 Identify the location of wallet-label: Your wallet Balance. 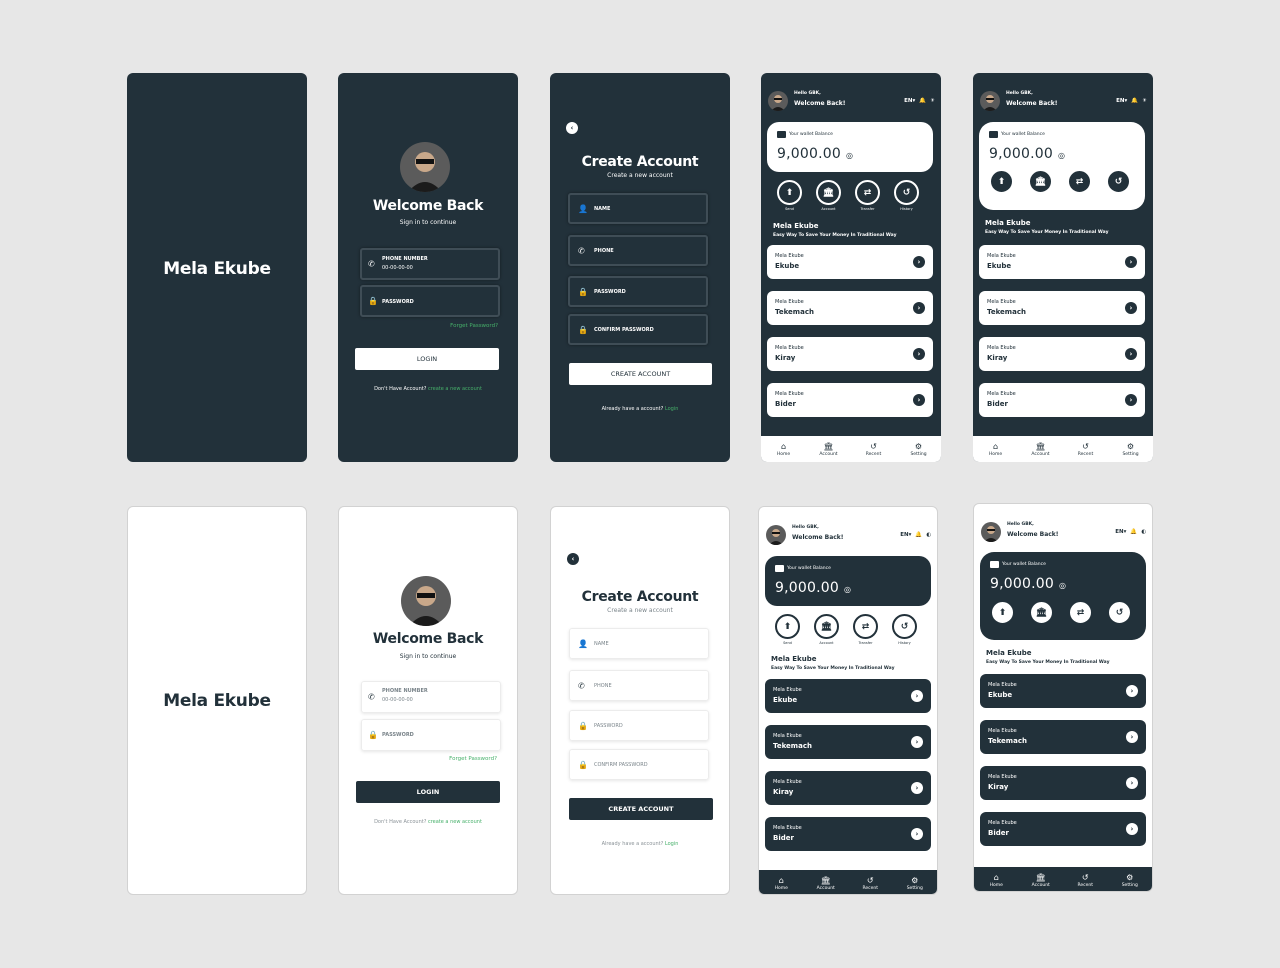
(805, 134).